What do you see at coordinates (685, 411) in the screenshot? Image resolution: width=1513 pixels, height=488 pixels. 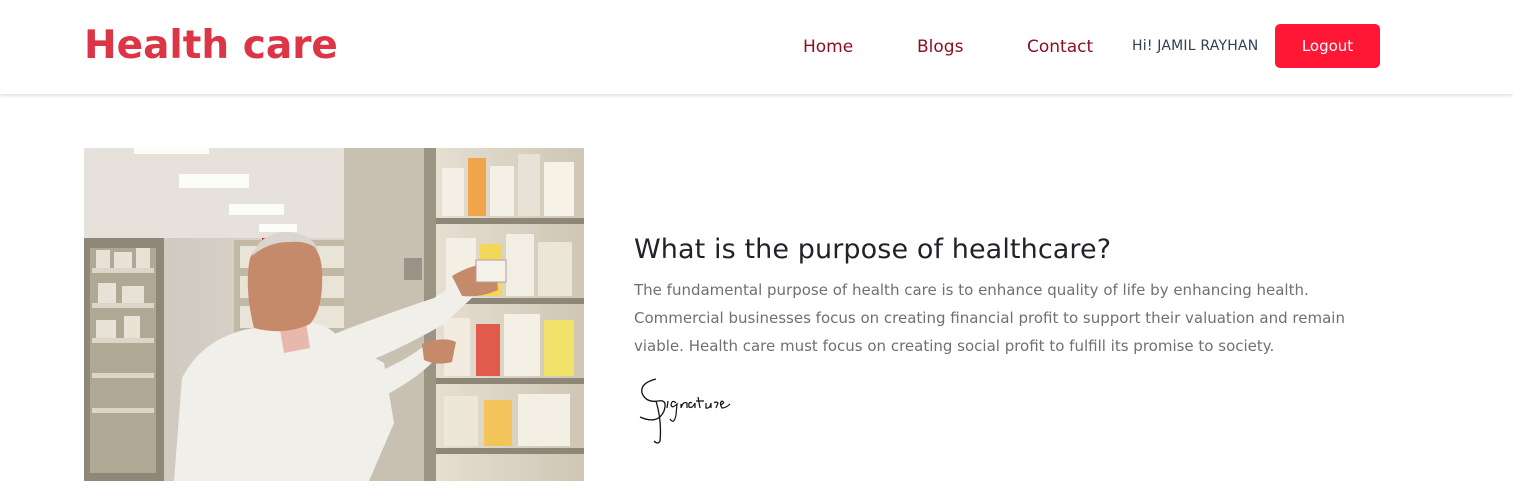 I see `signature-drawing` at bounding box center [685, 411].